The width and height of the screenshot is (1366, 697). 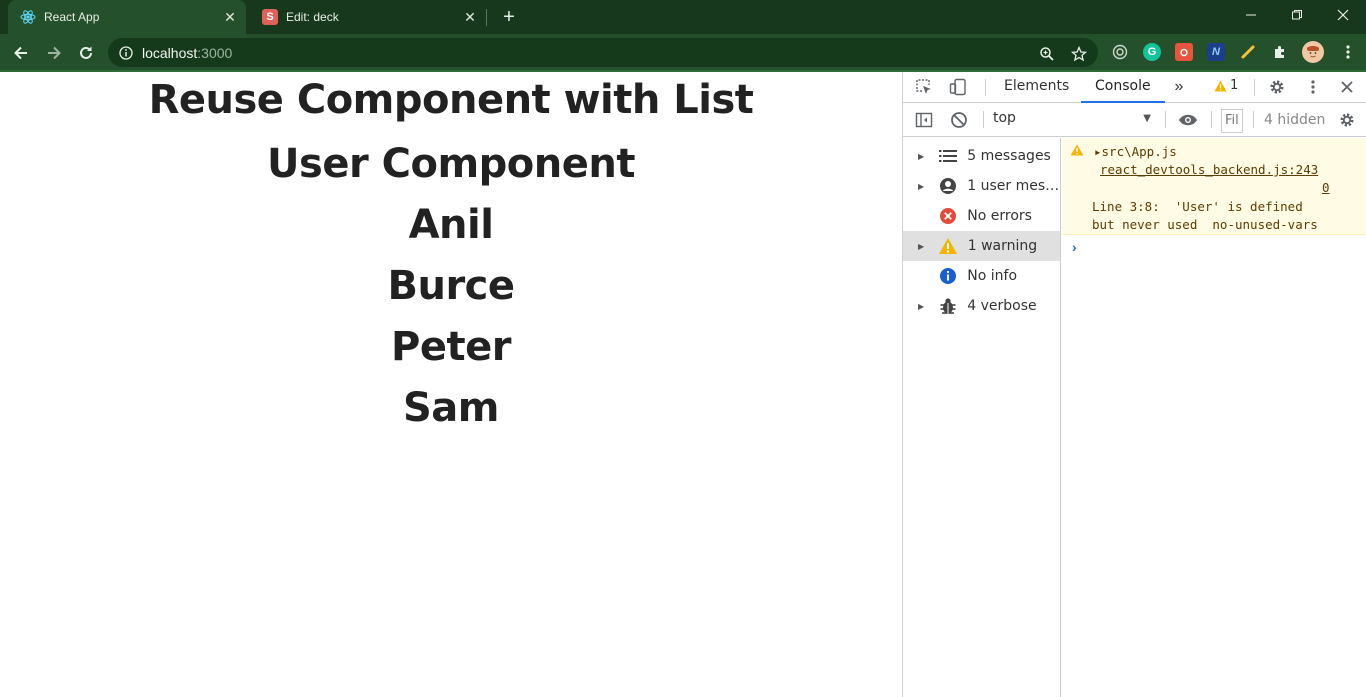 I want to click on extension-target-icon, so click(x=1120, y=52).